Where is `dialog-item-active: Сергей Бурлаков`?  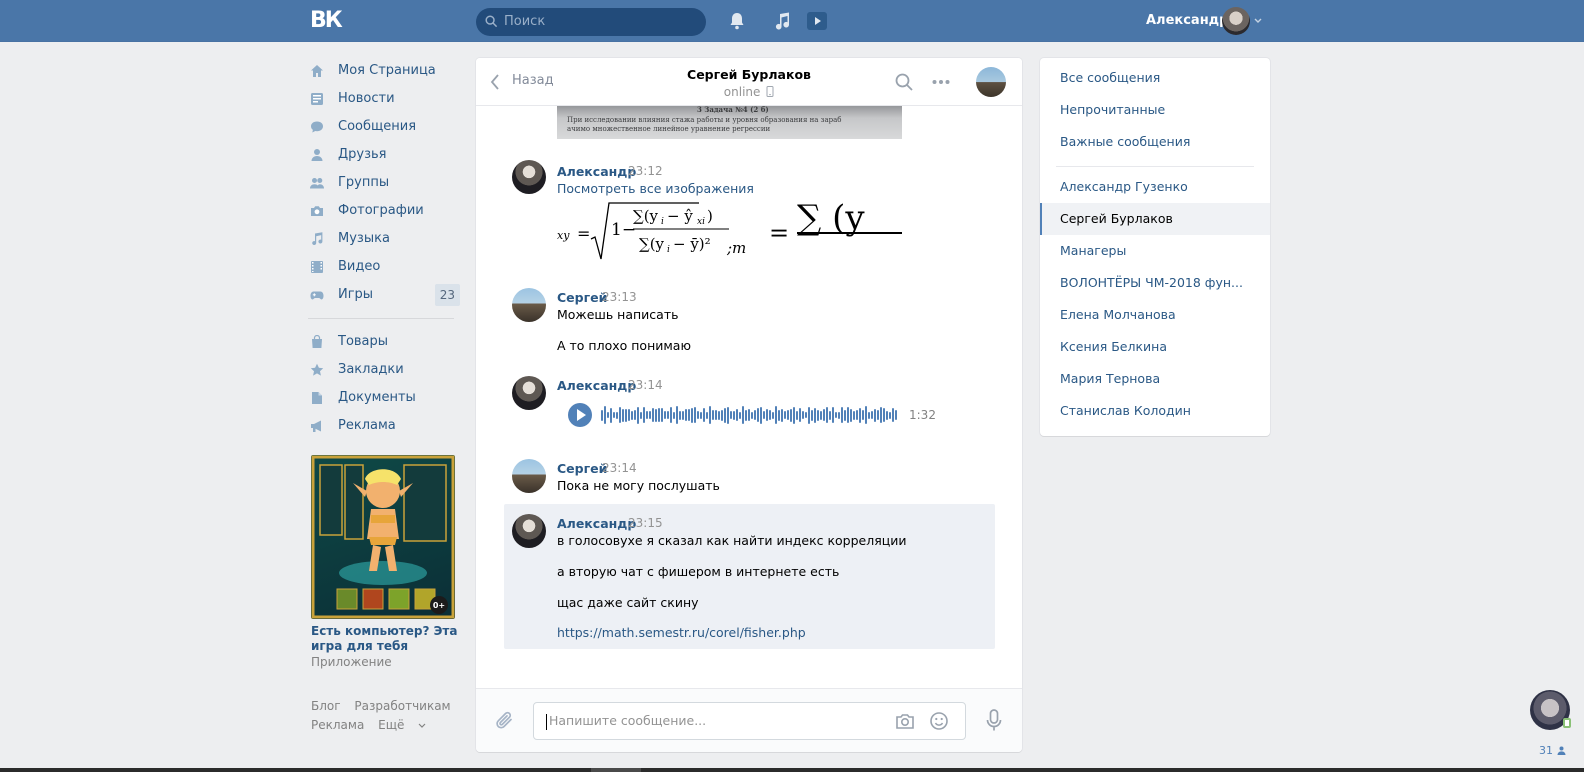 dialog-item-active: Сергей Бурлаков is located at coordinates (1155, 219).